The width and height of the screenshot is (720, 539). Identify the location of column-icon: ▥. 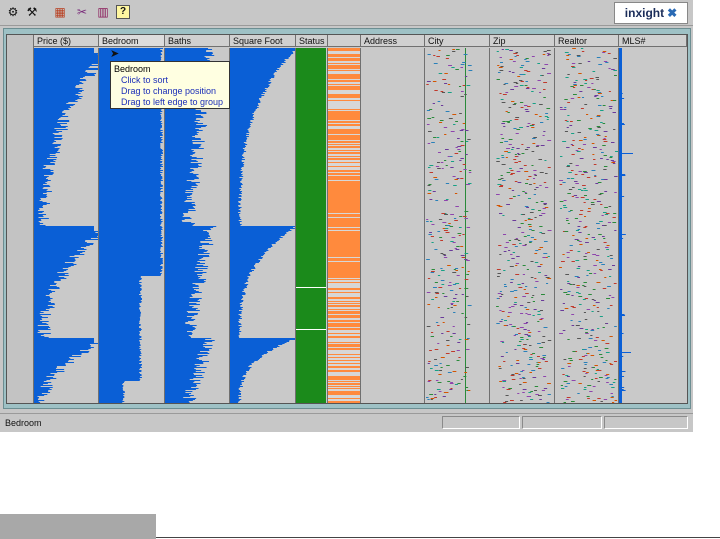
(103, 12).